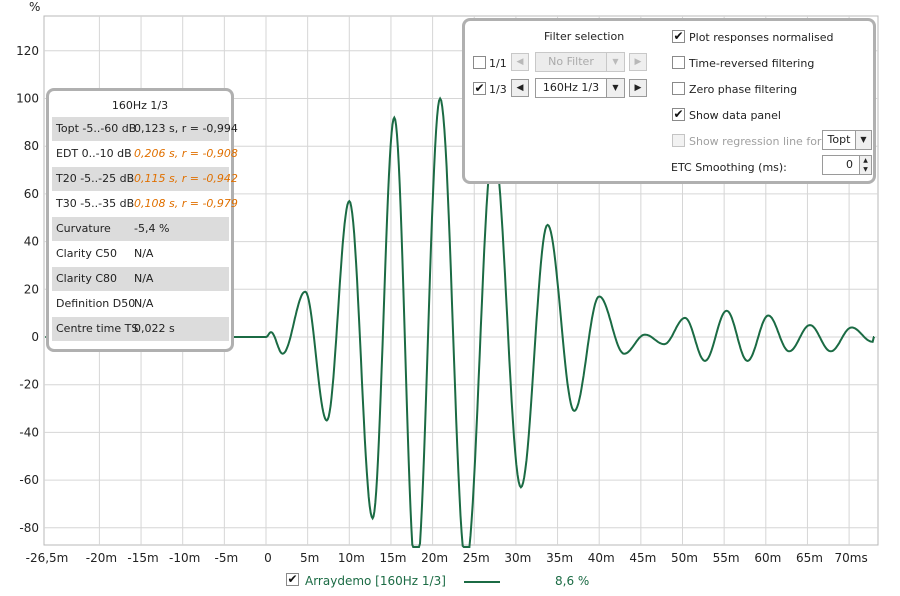  Describe the element at coordinates (498, 63) in the screenshot. I see `octave-filter-label: 1/1` at that location.